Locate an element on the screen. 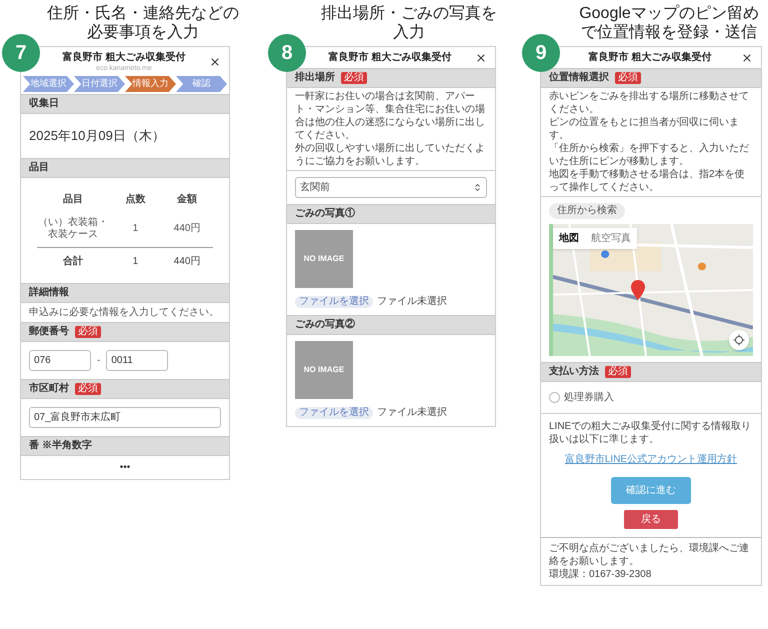 This screenshot has height=629, width=768. privacy-text: LINEでの粗大ごみ収集受付に関する情報取り扱いは以下に準じます。 is located at coordinates (650, 433).